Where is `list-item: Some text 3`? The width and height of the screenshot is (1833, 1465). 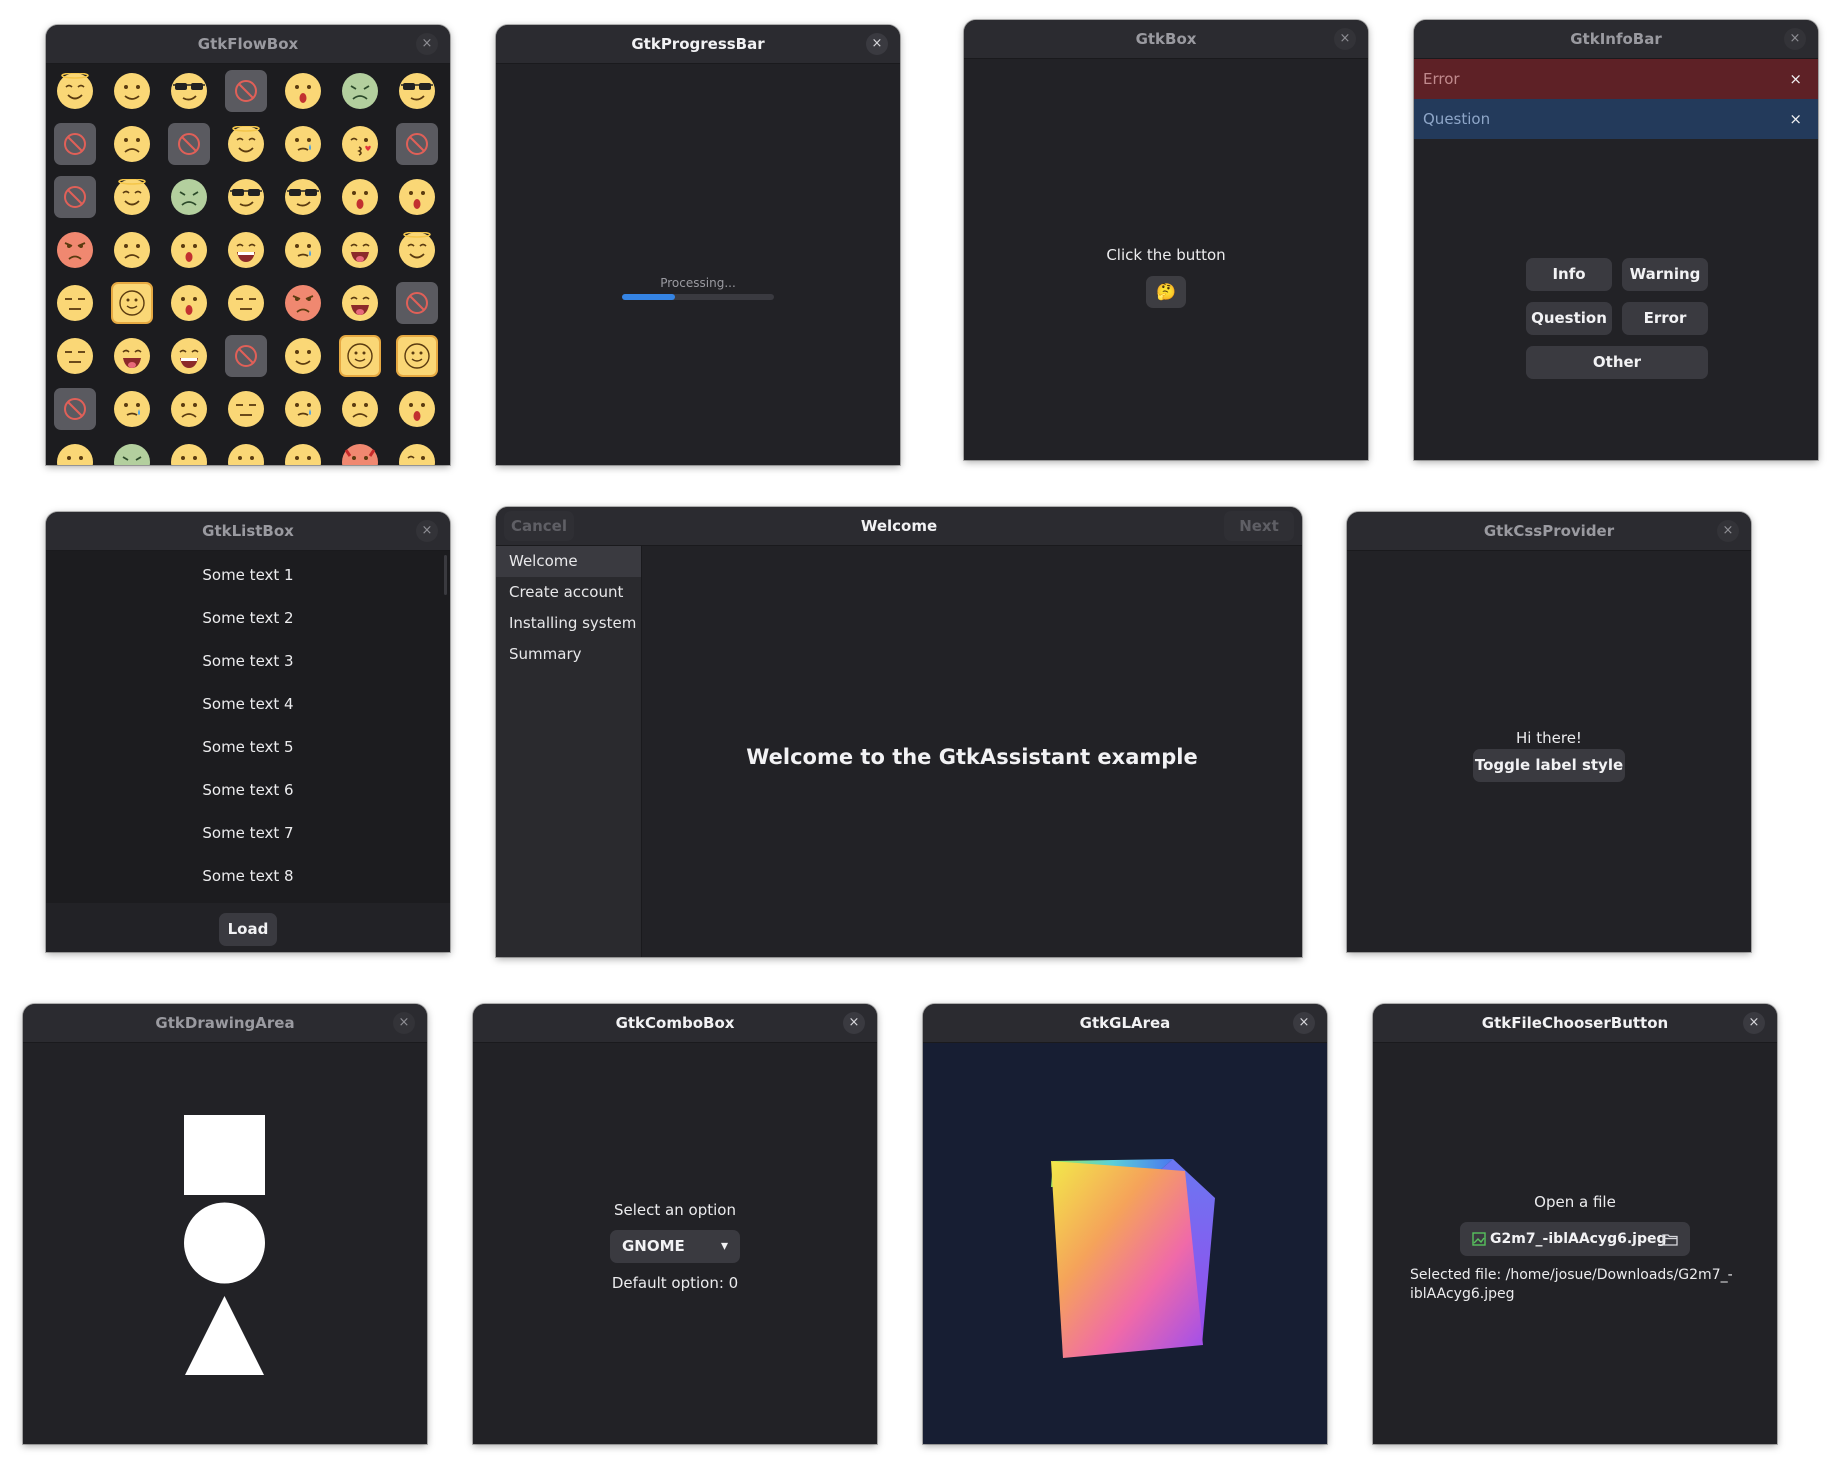 list-item: Some text 3 is located at coordinates (248, 661).